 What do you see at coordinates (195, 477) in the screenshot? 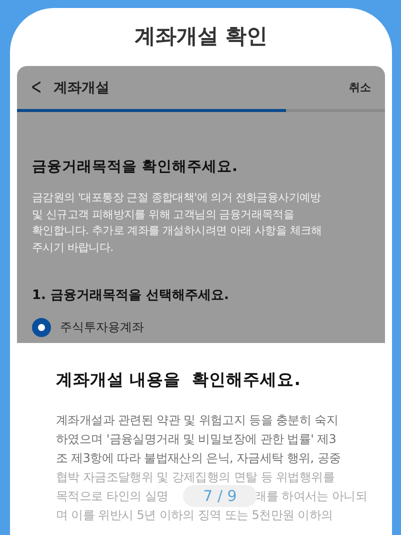
I see `body-text: 협박 자금조달행위 및 강제집행의 면탈 등 위법행위를` at bounding box center [195, 477].